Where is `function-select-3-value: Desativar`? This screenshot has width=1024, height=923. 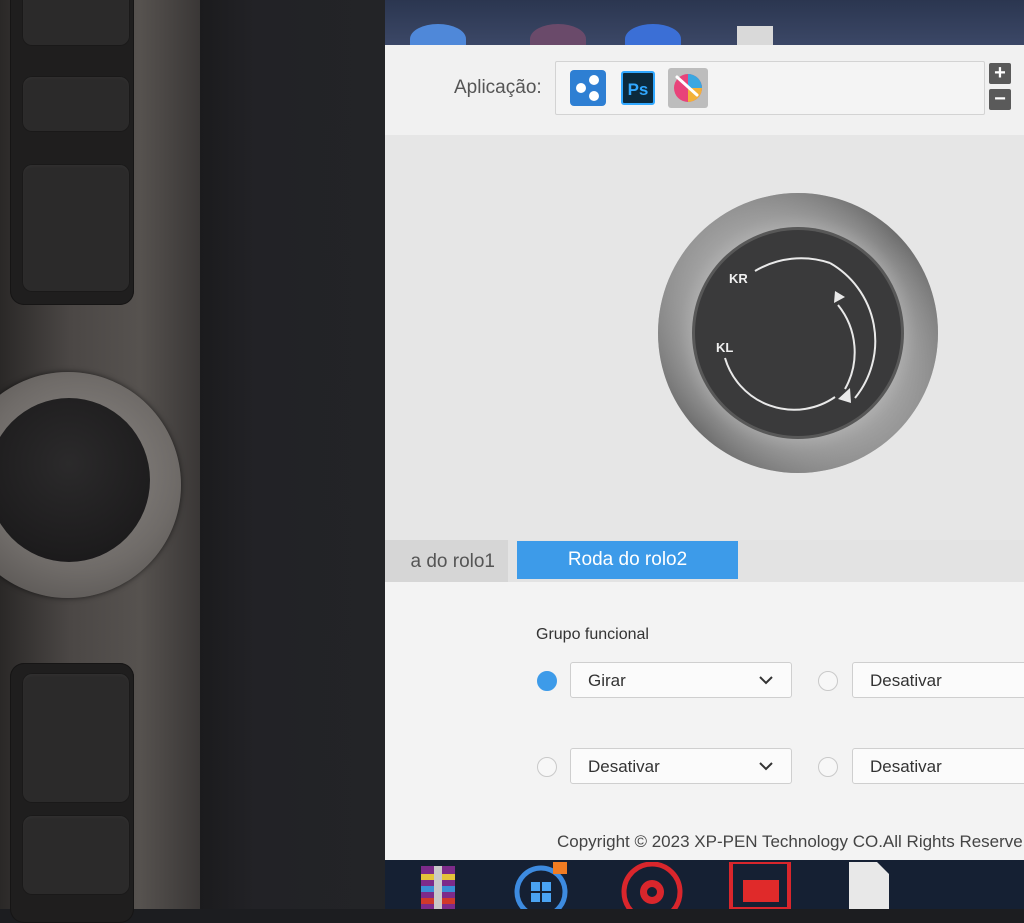 function-select-3-value: Desativar is located at coordinates (624, 766).